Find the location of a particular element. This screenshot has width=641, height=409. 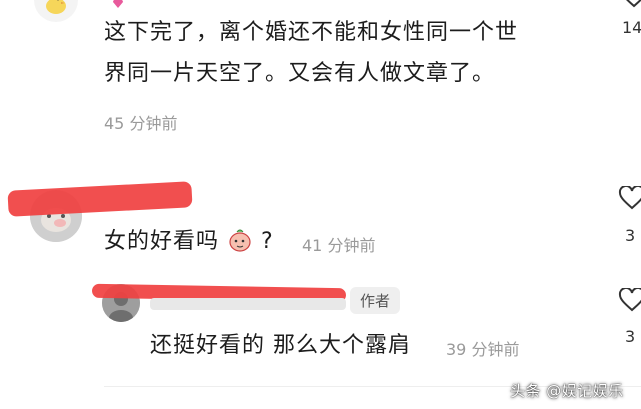

comment-time: 45 分钟前 is located at coordinates (141, 123).